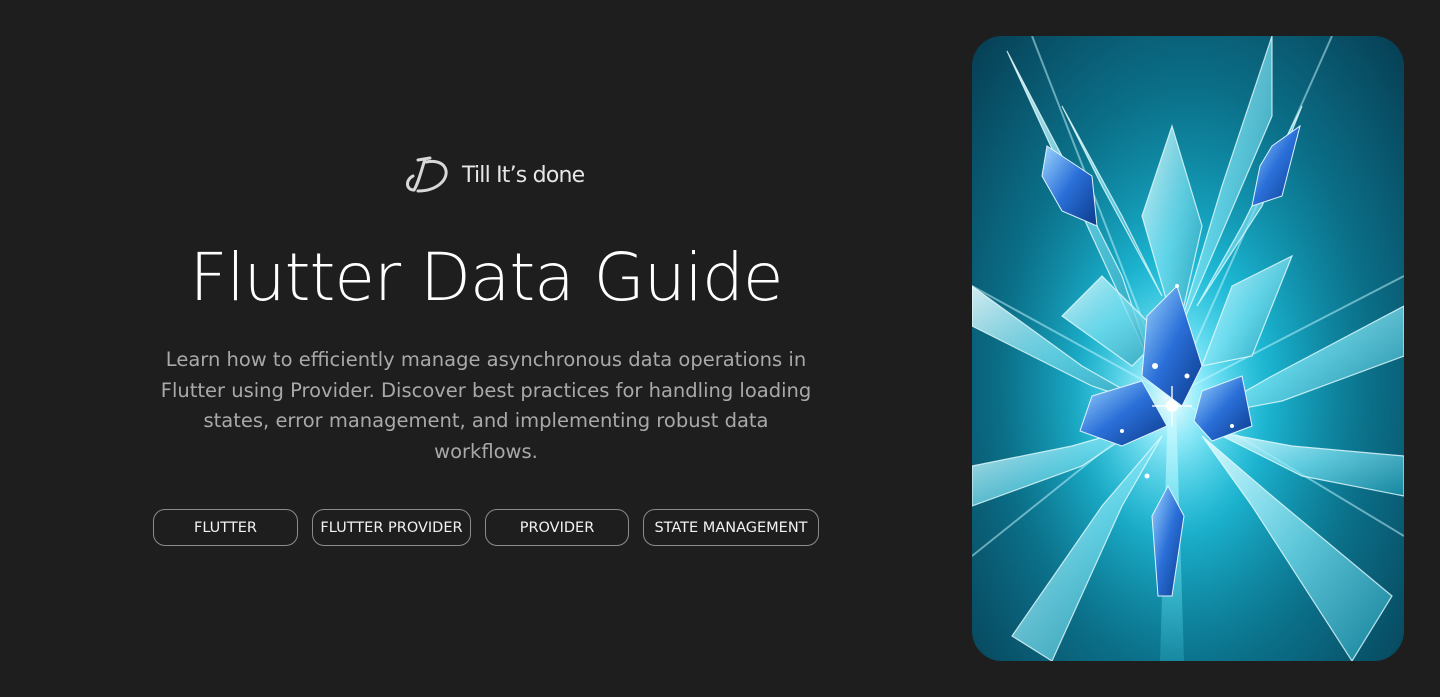 Image resolution: width=1440 pixels, height=697 pixels. Describe the element at coordinates (391, 527) in the screenshot. I see `tag-flutter-provider: FLUTTER PROVIDER` at that location.